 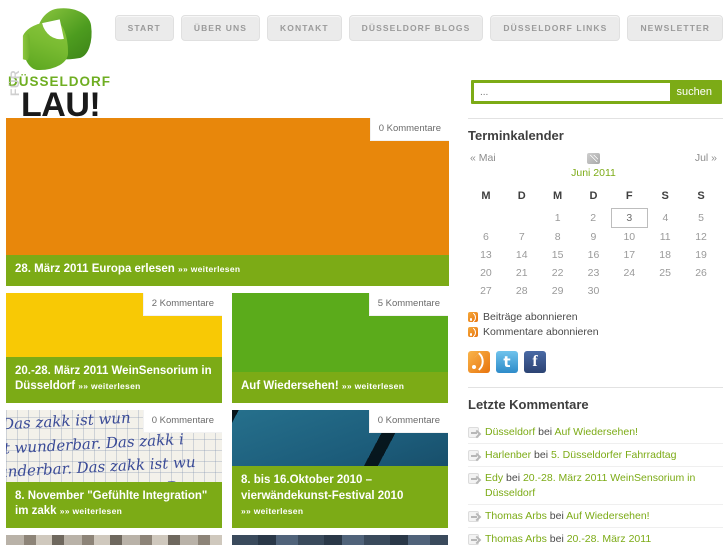 I want to click on calendar-day: 27, so click(x=486, y=291).